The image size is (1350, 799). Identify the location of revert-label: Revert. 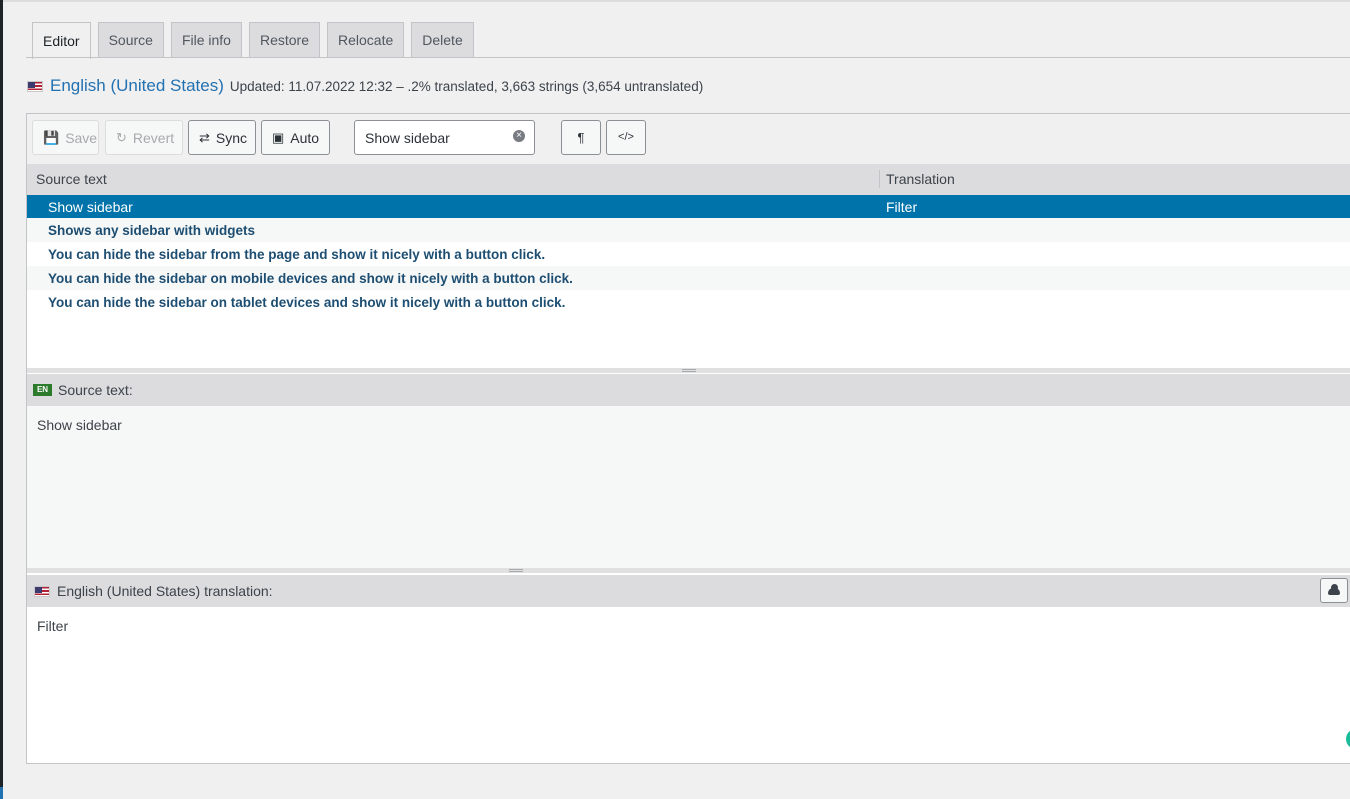
(153, 137).